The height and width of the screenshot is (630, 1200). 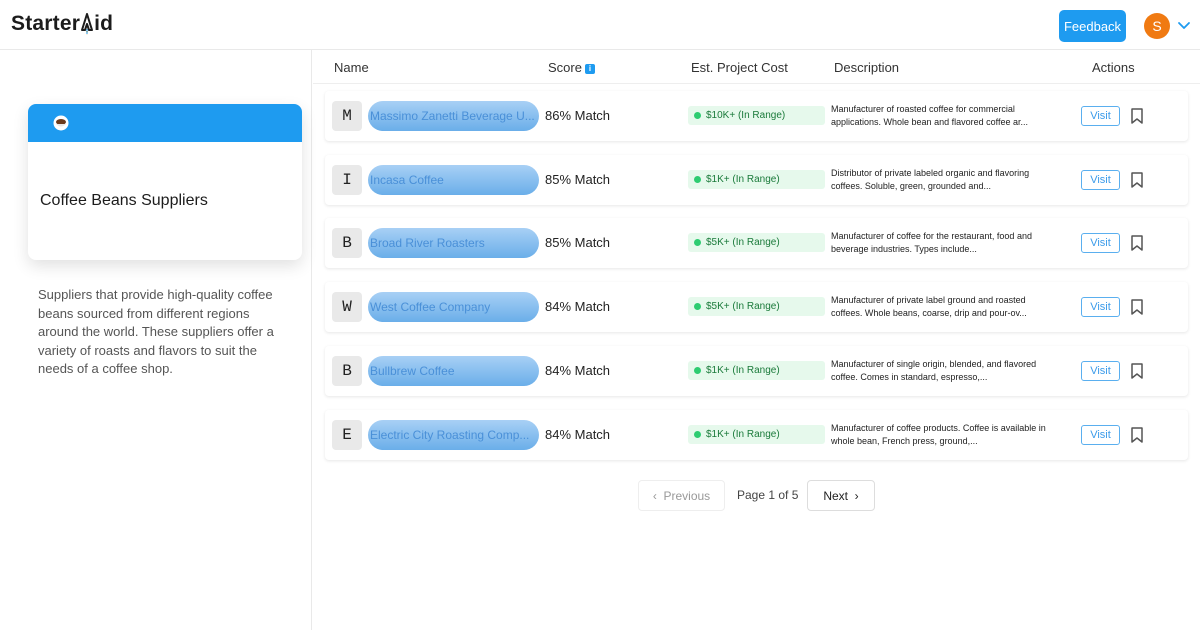 I want to click on column-header-actions: Actions, so click(x=1113, y=67).